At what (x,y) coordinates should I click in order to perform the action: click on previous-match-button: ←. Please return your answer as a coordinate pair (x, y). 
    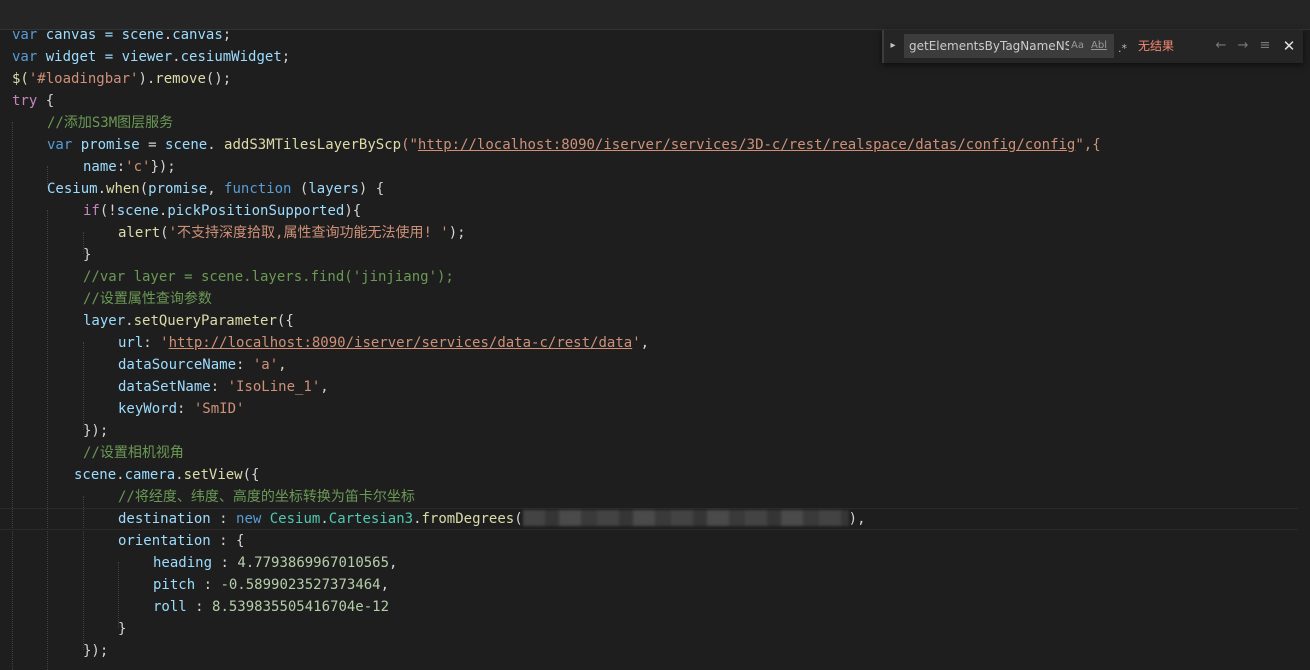
    Looking at the image, I should click on (1221, 46).